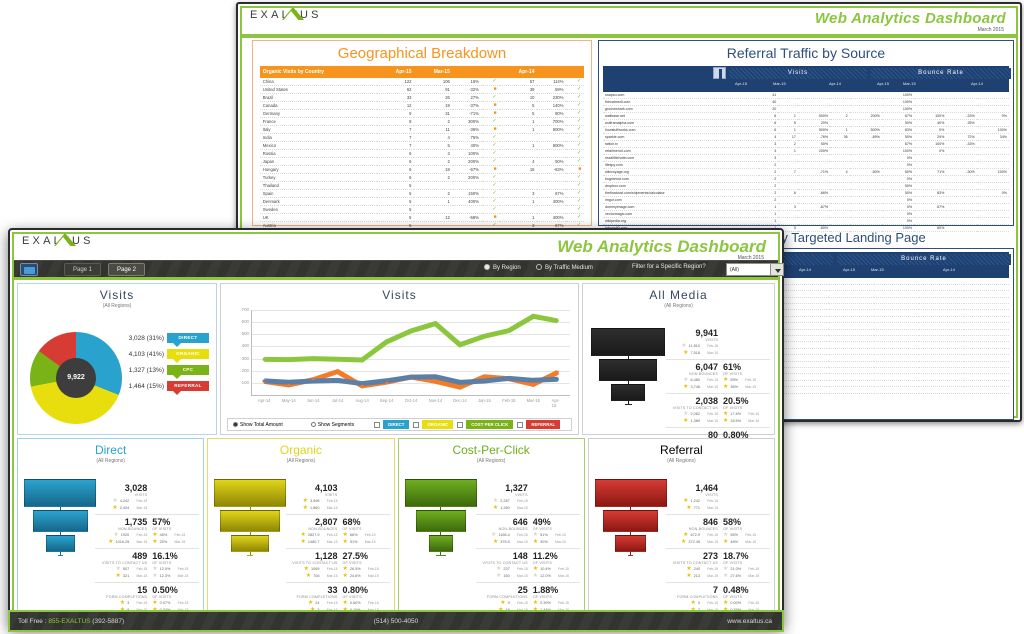  Describe the element at coordinates (433, 72) in the screenshot. I see `geo-col-mar15: Mar-15` at that location.